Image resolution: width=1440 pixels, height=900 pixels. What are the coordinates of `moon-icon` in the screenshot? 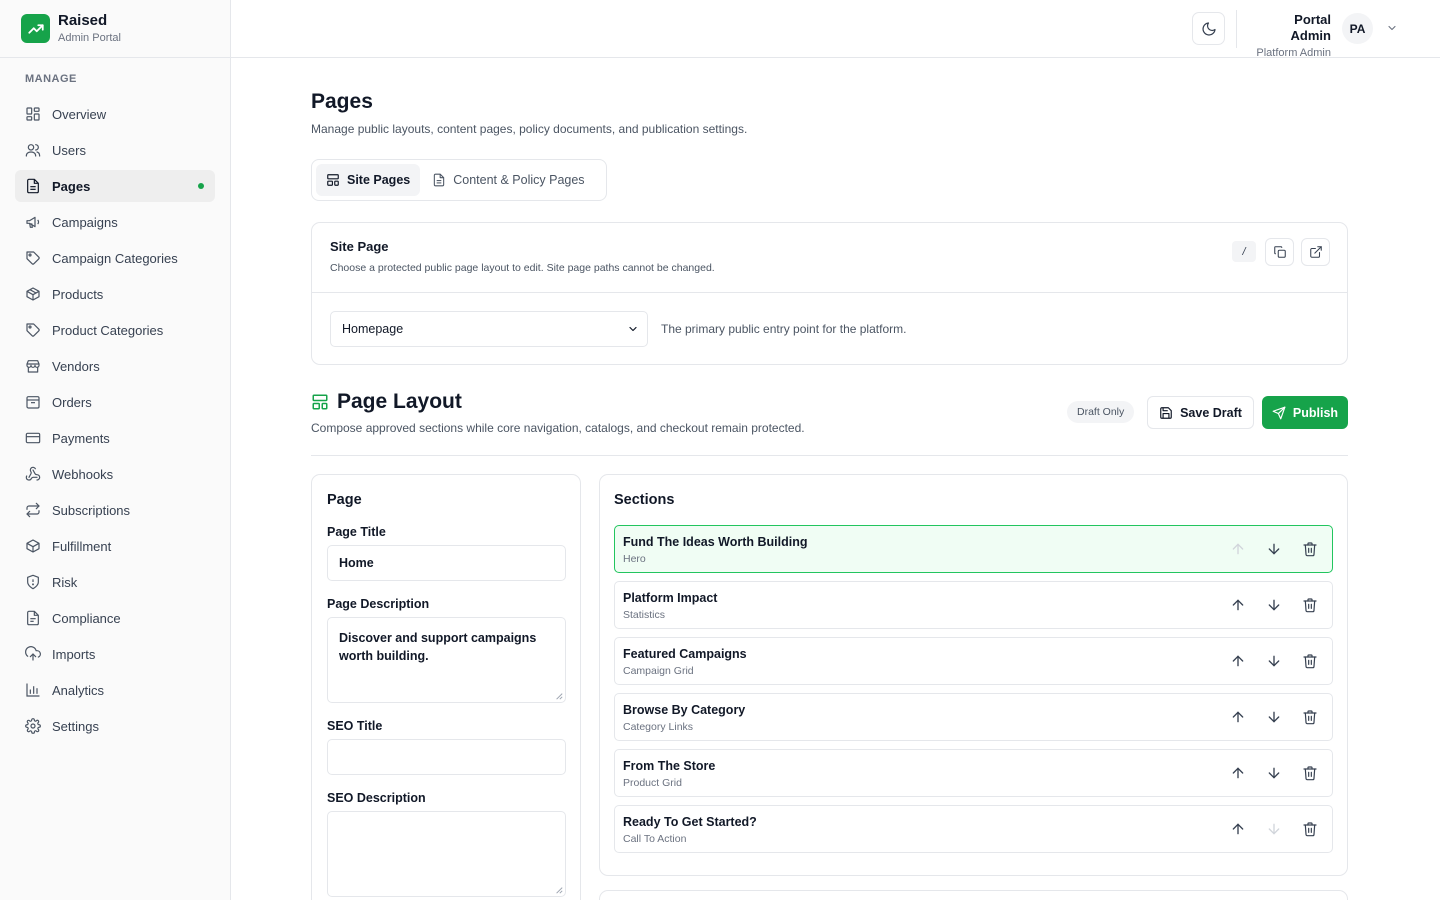 It's located at (1209, 29).